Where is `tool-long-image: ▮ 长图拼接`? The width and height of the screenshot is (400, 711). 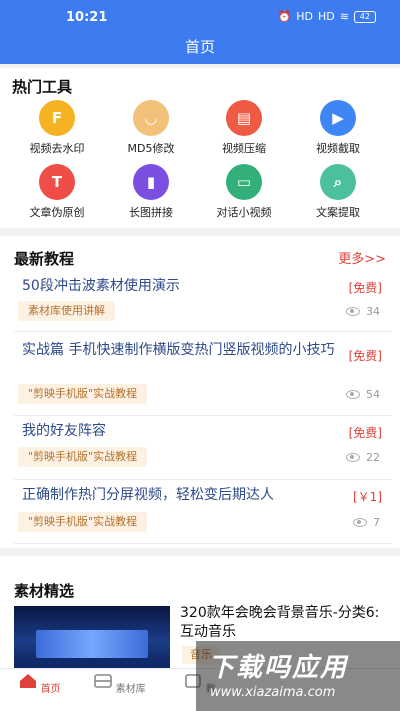 tool-long-image: ▮ 长图拼接 is located at coordinates (151, 194).